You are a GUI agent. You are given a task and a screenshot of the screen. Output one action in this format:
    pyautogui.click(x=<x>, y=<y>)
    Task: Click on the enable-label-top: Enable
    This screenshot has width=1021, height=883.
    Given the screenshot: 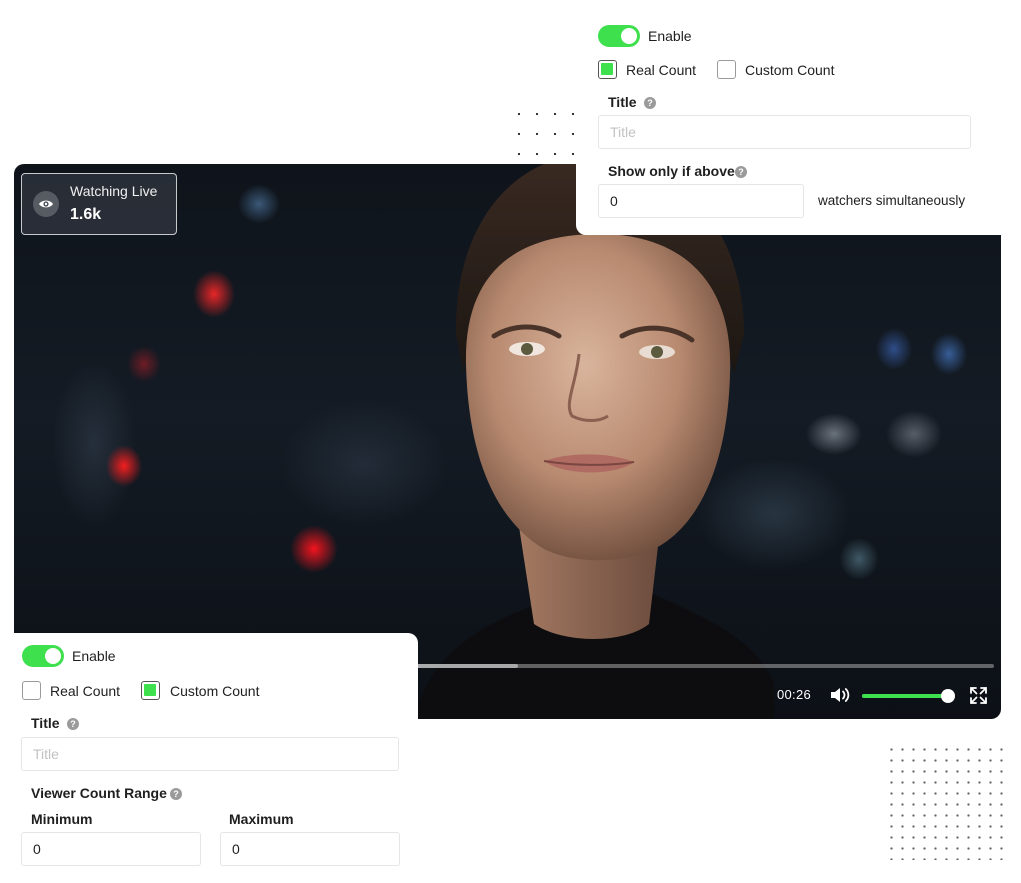 What is the action you would take?
    pyautogui.click(x=670, y=36)
    